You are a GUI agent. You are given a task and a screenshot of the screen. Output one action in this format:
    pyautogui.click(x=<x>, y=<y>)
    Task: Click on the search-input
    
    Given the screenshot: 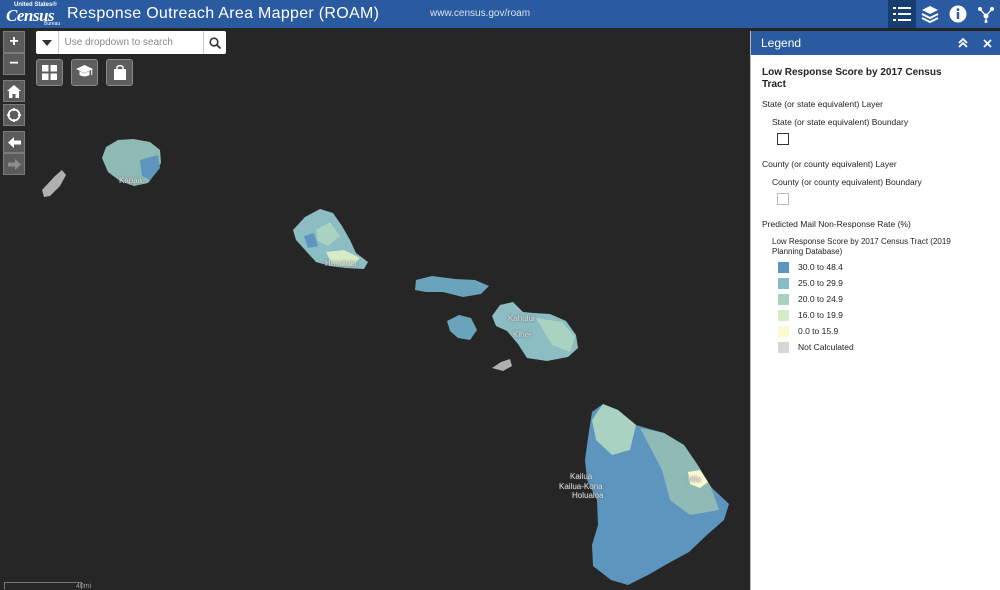 What is the action you would take?
    pyautogui.click(x=131, y=42)
    